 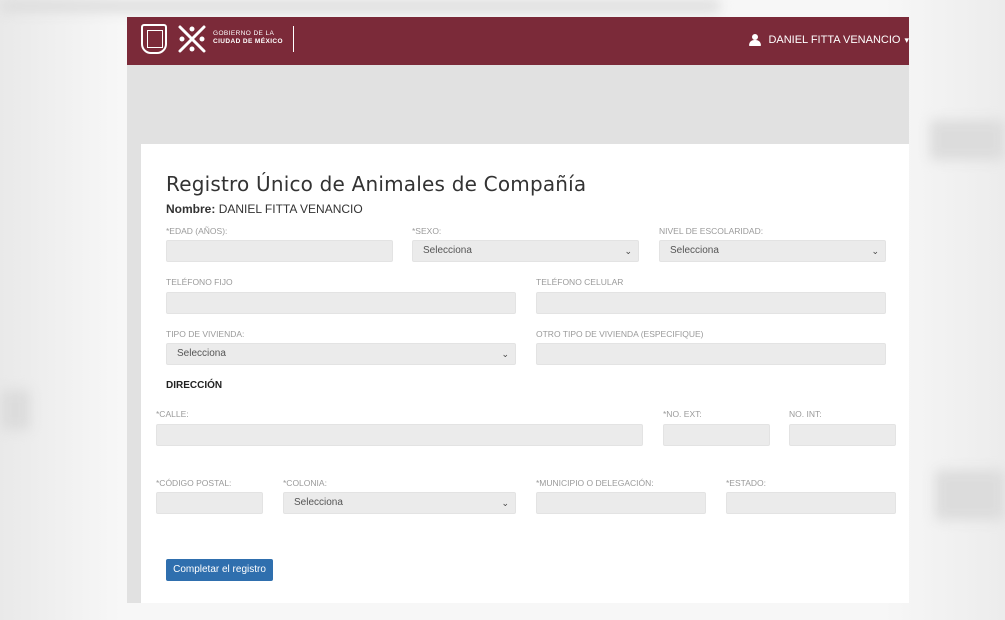 I want to click on user-name: DANIEL FITTA VENANCIO, so click(x=834, y=40).